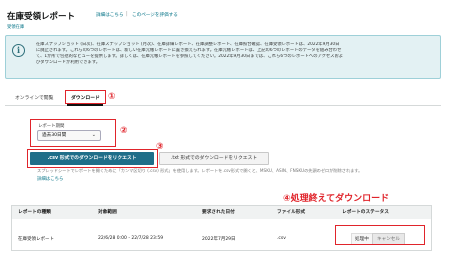 This screenshot has width=450, height=253. I want to click on request-txt-download-button: .txt 形式でのダウンロードをリクエスト, so click(214, 158).